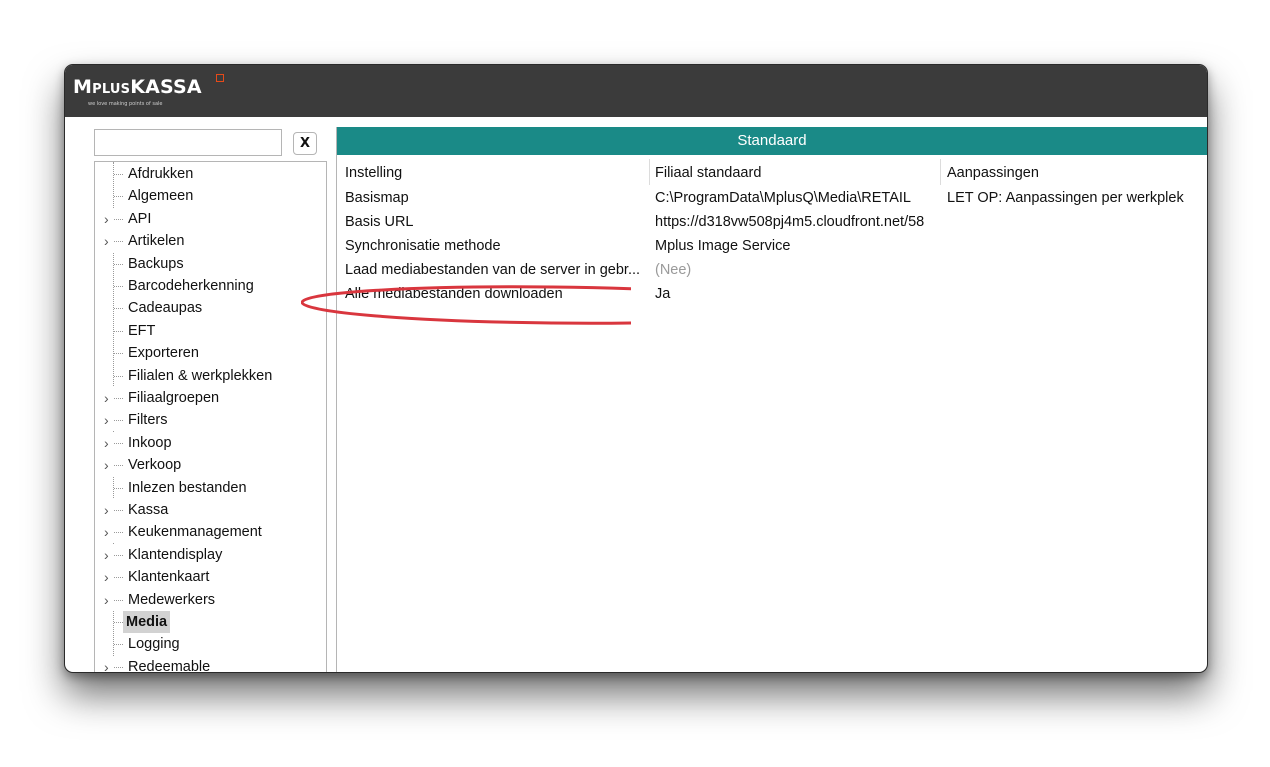  Describe the element at coordinates (797, 246) in the screenshot. I see `settings-cell: Mplus Image Service` at that location.